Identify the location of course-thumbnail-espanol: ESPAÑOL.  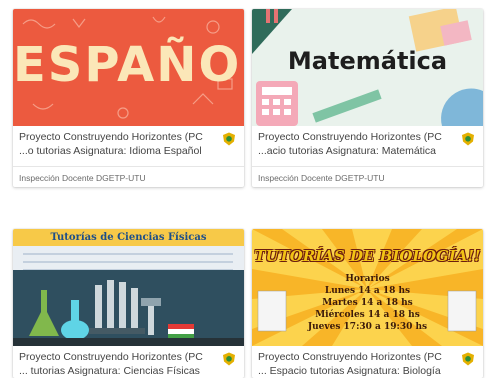
(128, 67).